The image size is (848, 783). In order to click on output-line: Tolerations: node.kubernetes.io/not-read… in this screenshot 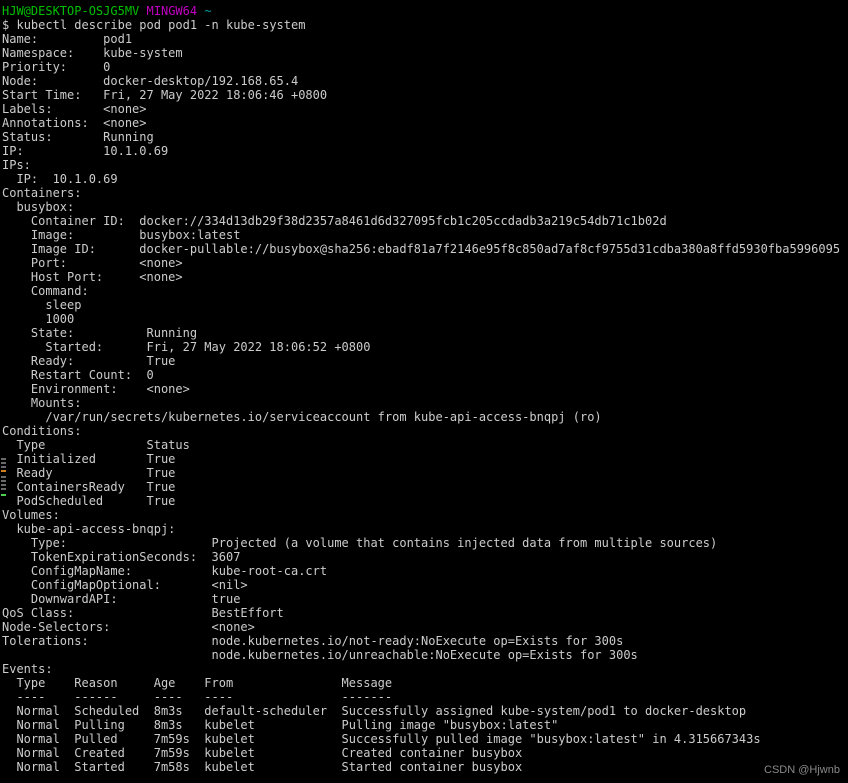, I will do `click(313, 641)`.